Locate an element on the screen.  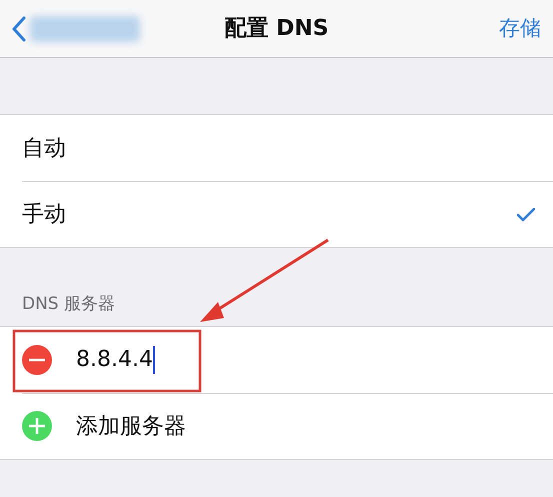
save-button: 存储 is located at coordinates (520, 28).